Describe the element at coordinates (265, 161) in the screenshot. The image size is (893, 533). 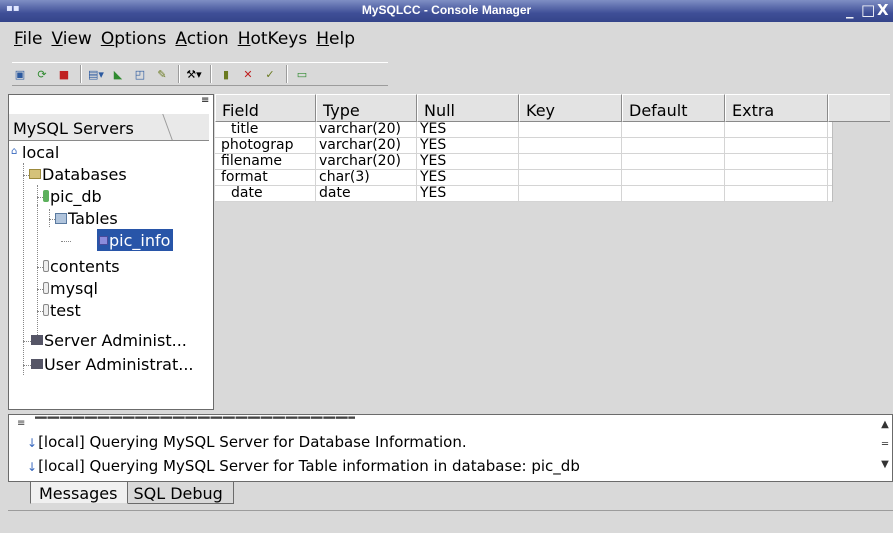
I see `cell-field: filename` at that location.